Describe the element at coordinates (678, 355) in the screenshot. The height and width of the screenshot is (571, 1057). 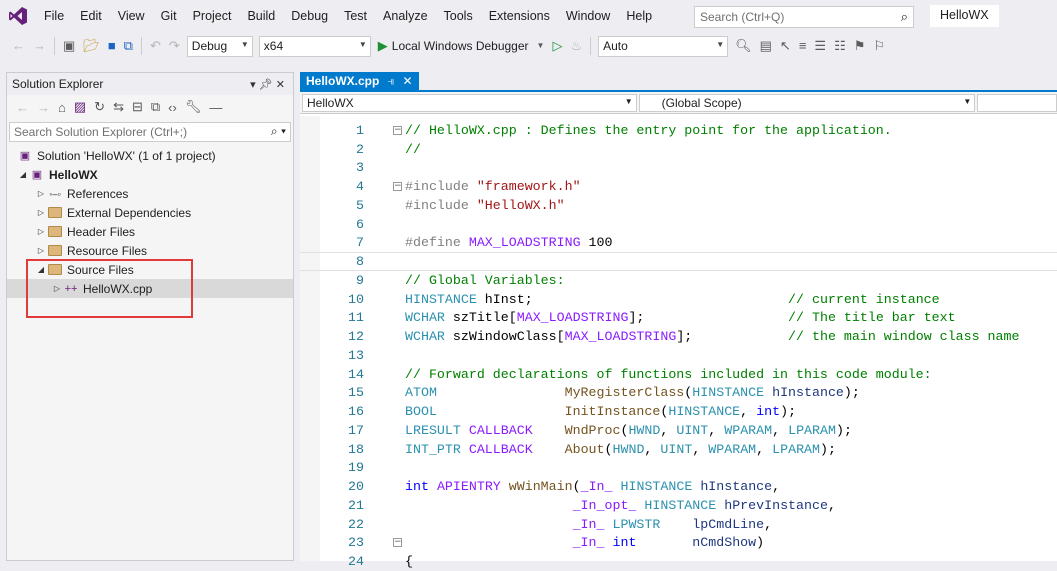
I see `code-line: 13` at that location.